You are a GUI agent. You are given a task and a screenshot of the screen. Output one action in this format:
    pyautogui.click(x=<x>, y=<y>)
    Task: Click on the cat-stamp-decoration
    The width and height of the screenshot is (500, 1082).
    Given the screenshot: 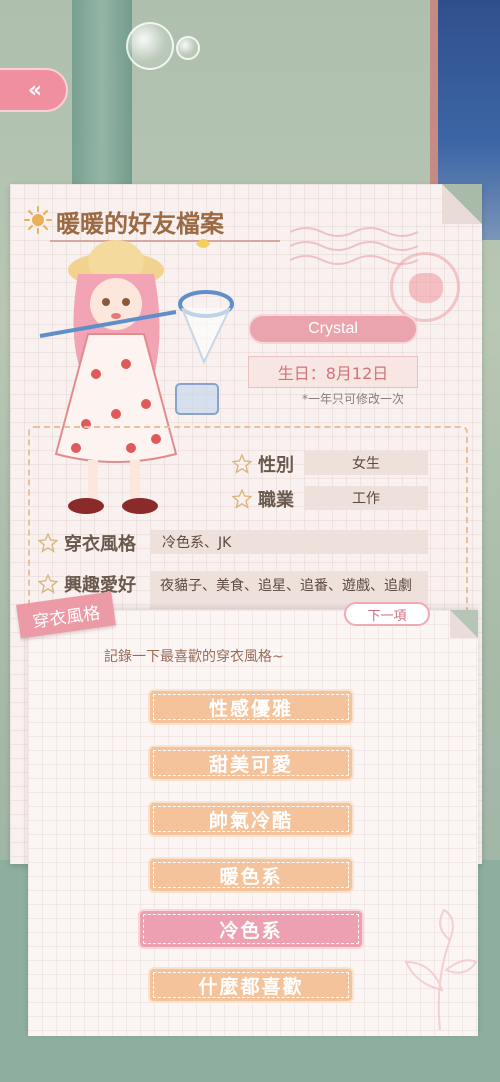 What is the action you would take?
    pyautogui.click(x=425, y=287)
    